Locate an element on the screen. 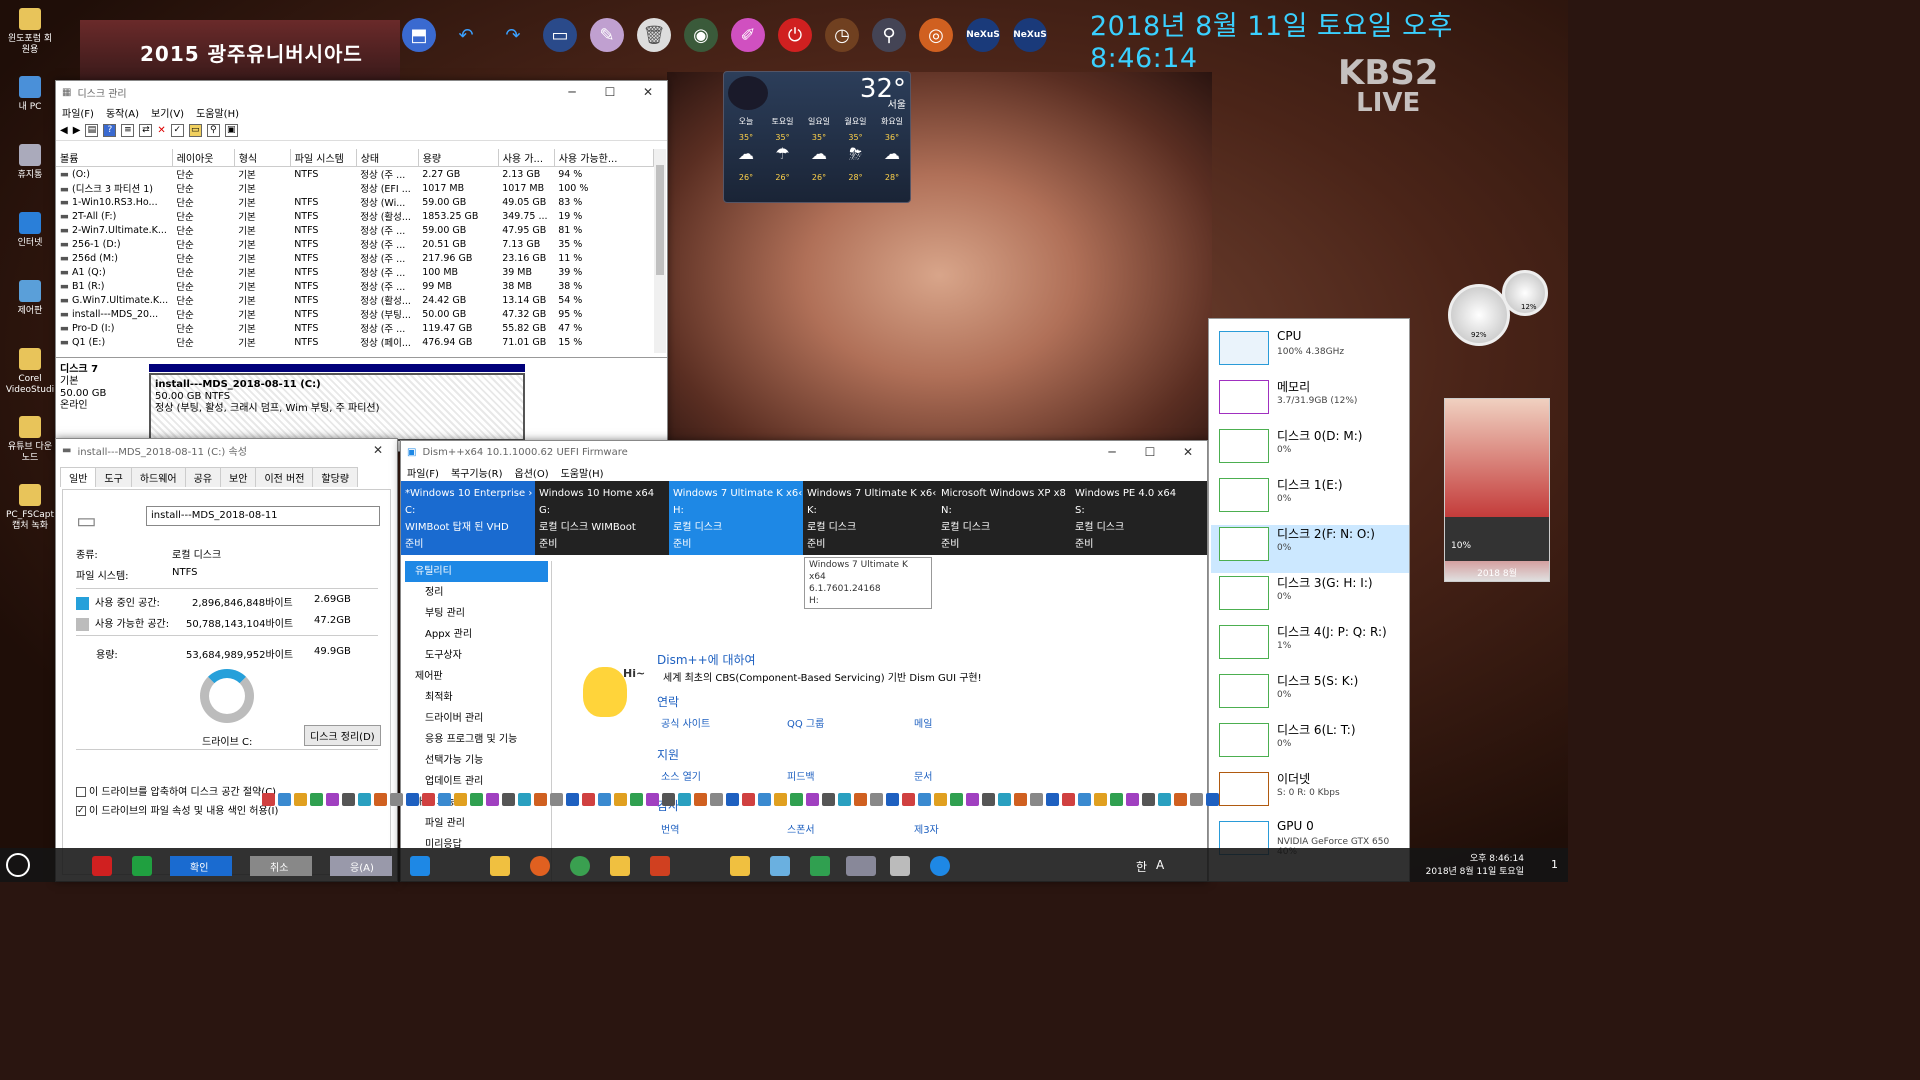  mem-gauge-gadget: 12% is located at coordinates (1525, 293).